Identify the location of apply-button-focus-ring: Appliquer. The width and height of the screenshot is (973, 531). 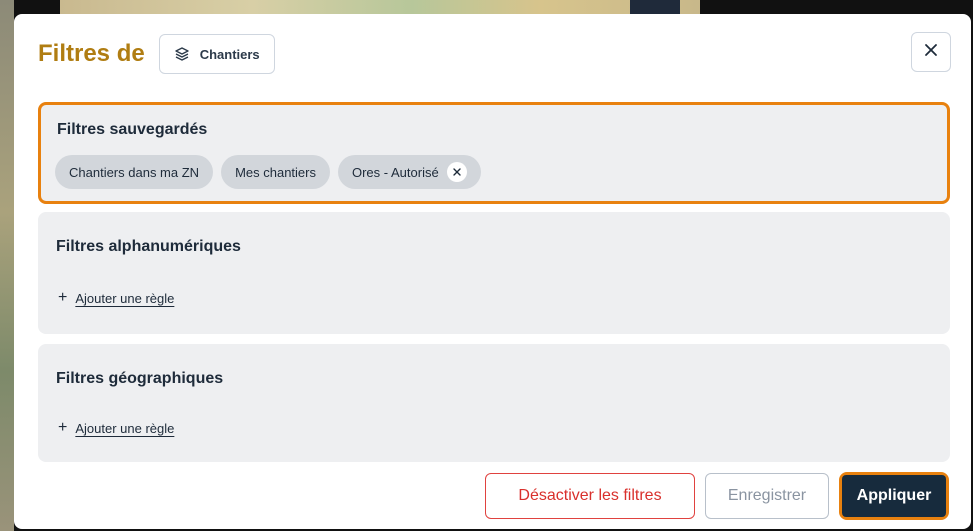
(894, 496).